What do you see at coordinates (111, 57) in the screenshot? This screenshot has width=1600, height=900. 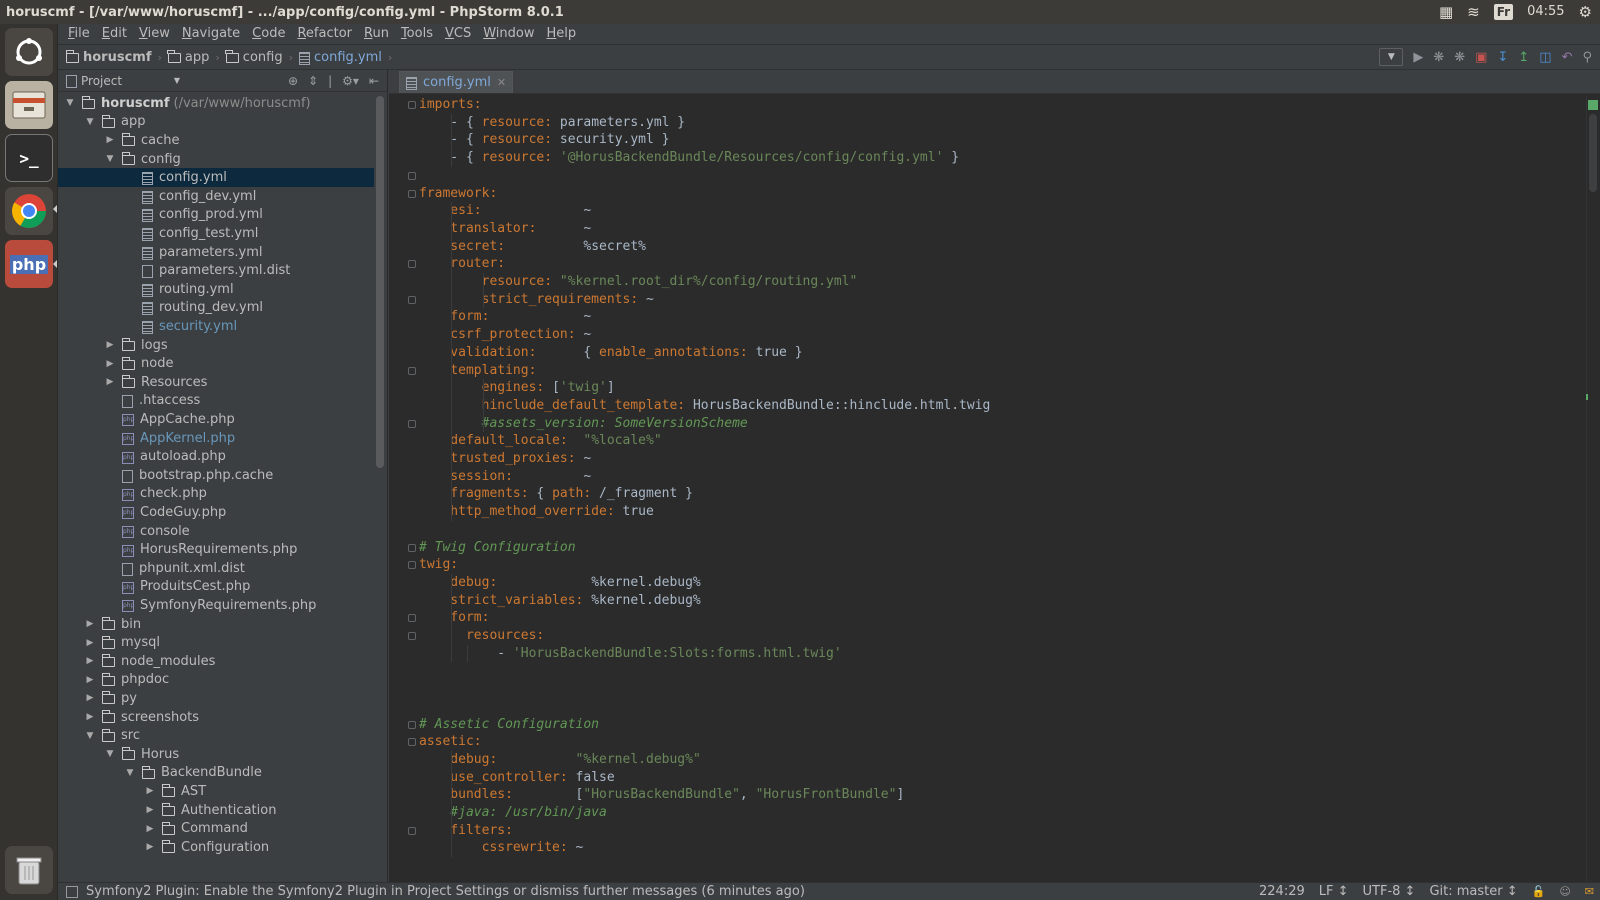 I see `breadcrumb-project: horuscmf` at bounding box center [111, 57].